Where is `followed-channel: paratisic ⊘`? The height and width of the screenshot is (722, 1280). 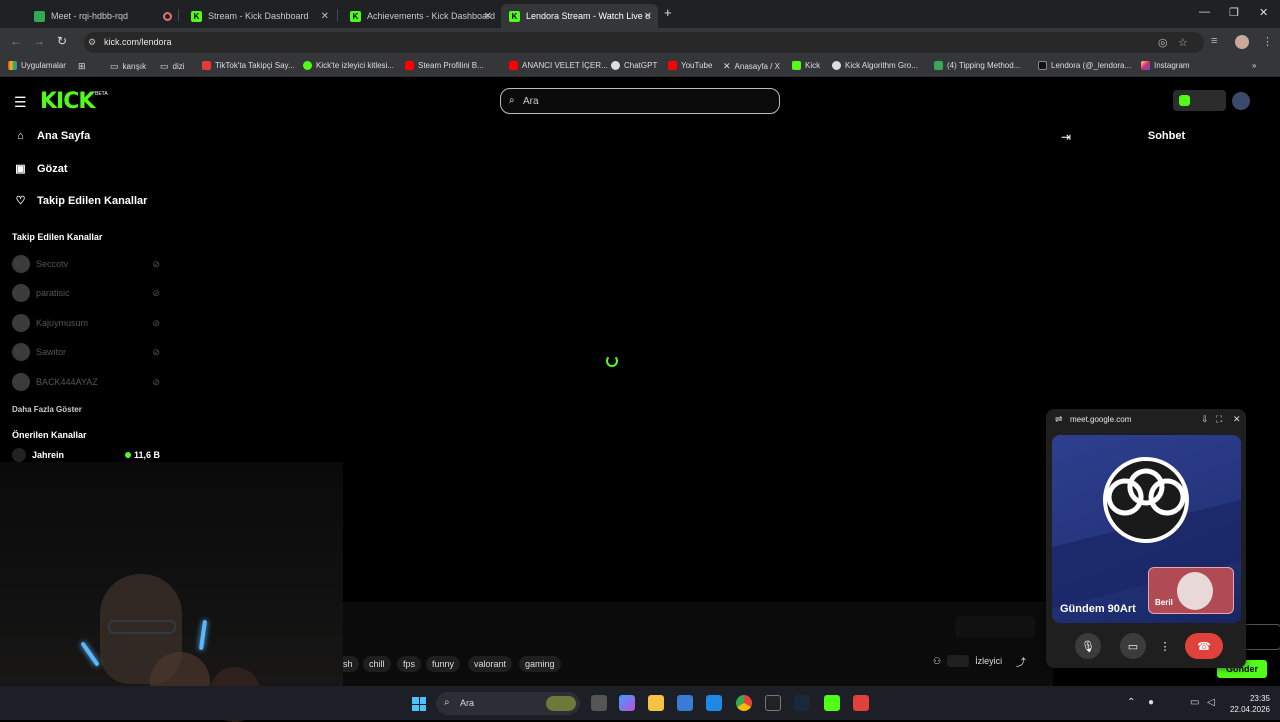
followed-channel: paratisic ⊘ is located at coordinates (87, 293).